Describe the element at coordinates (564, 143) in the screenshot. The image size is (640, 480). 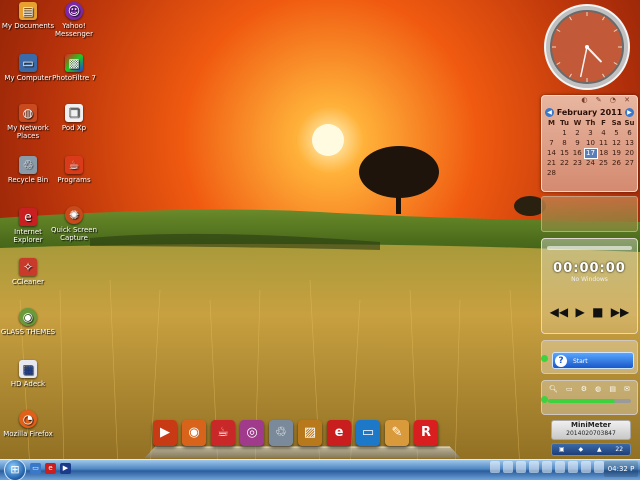
I see `calendar-day: 8` at that location.